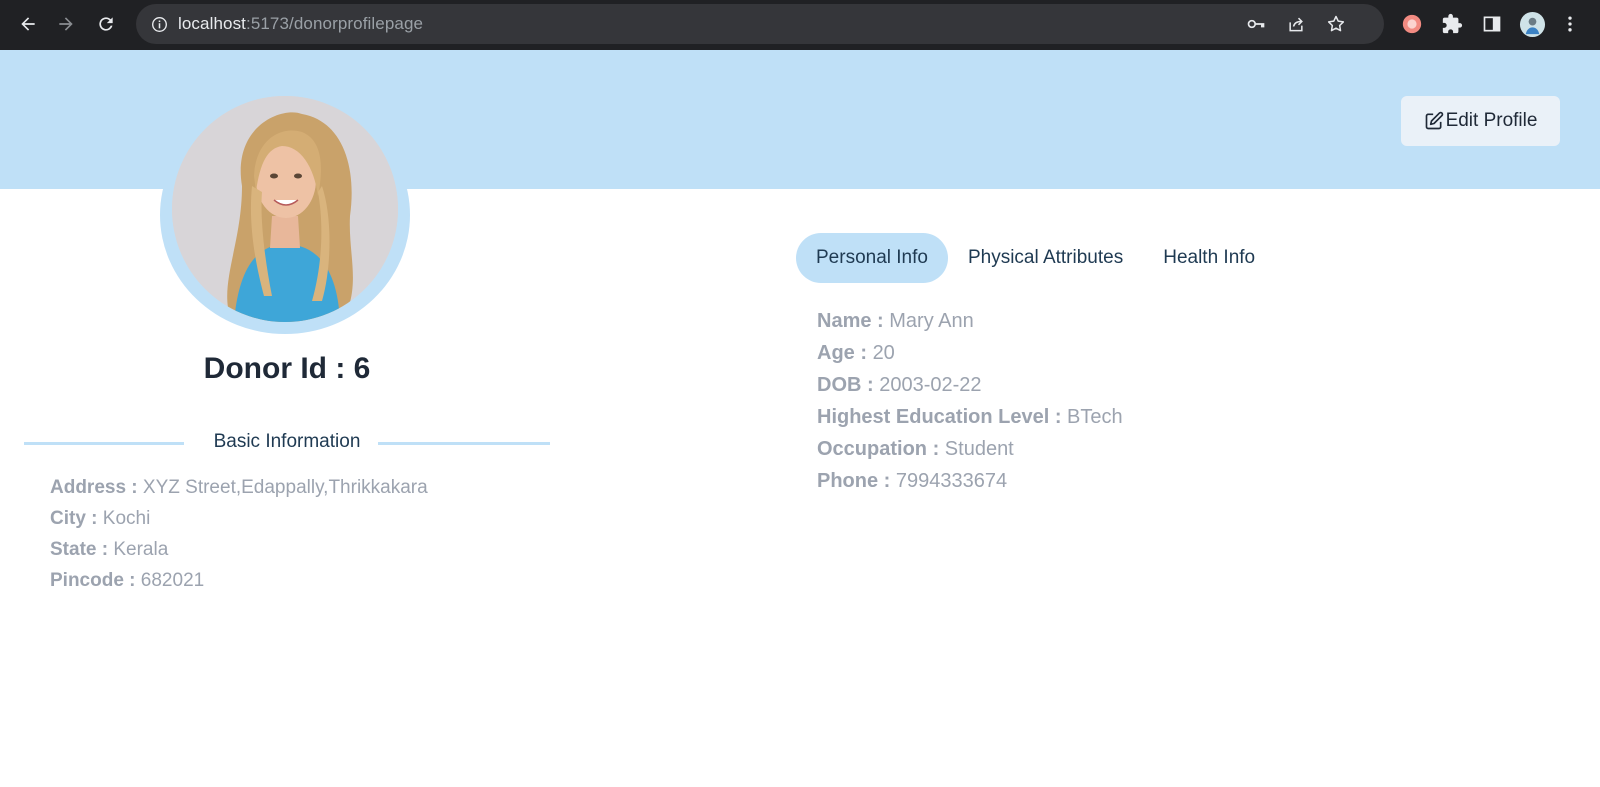  I want to click on pincode-row: Pincode : 682021, so click(239, 580).